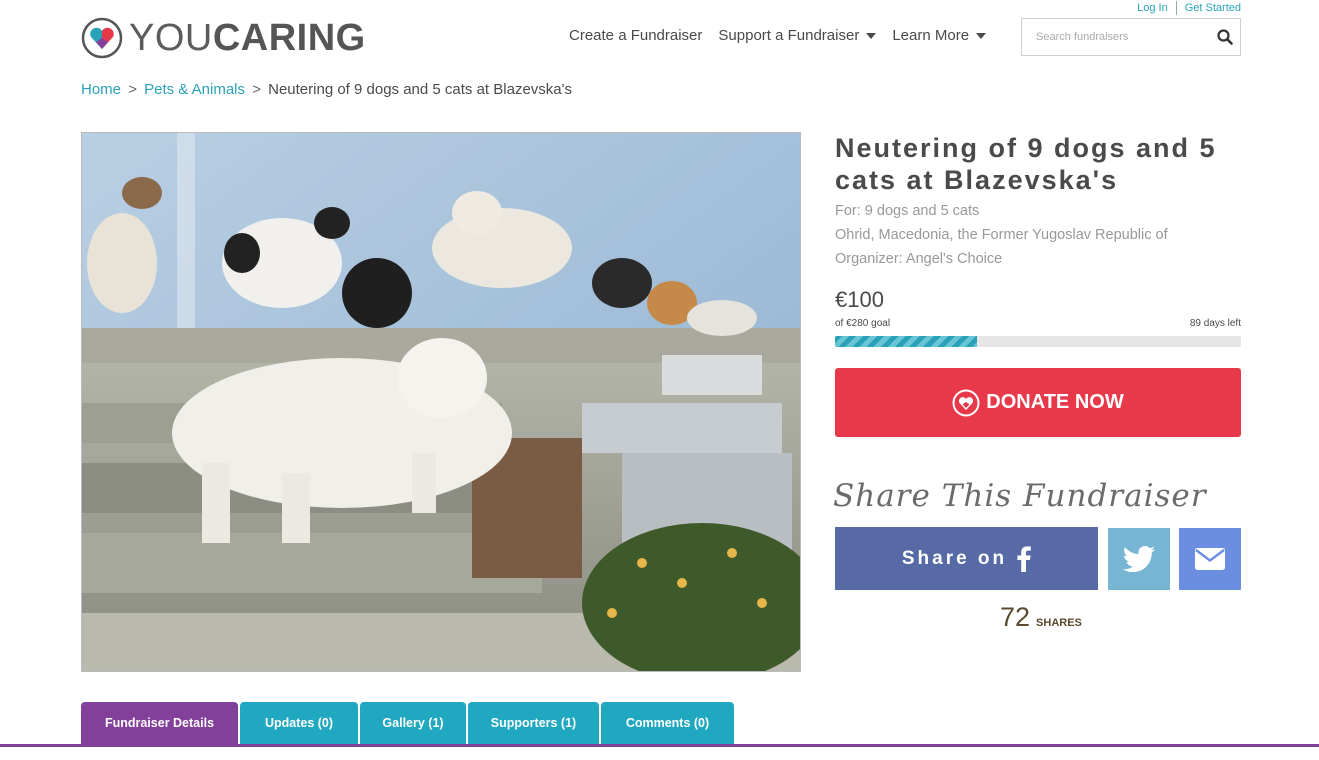  I want to click on get-started-link: Get Started, so click(1213, 8).